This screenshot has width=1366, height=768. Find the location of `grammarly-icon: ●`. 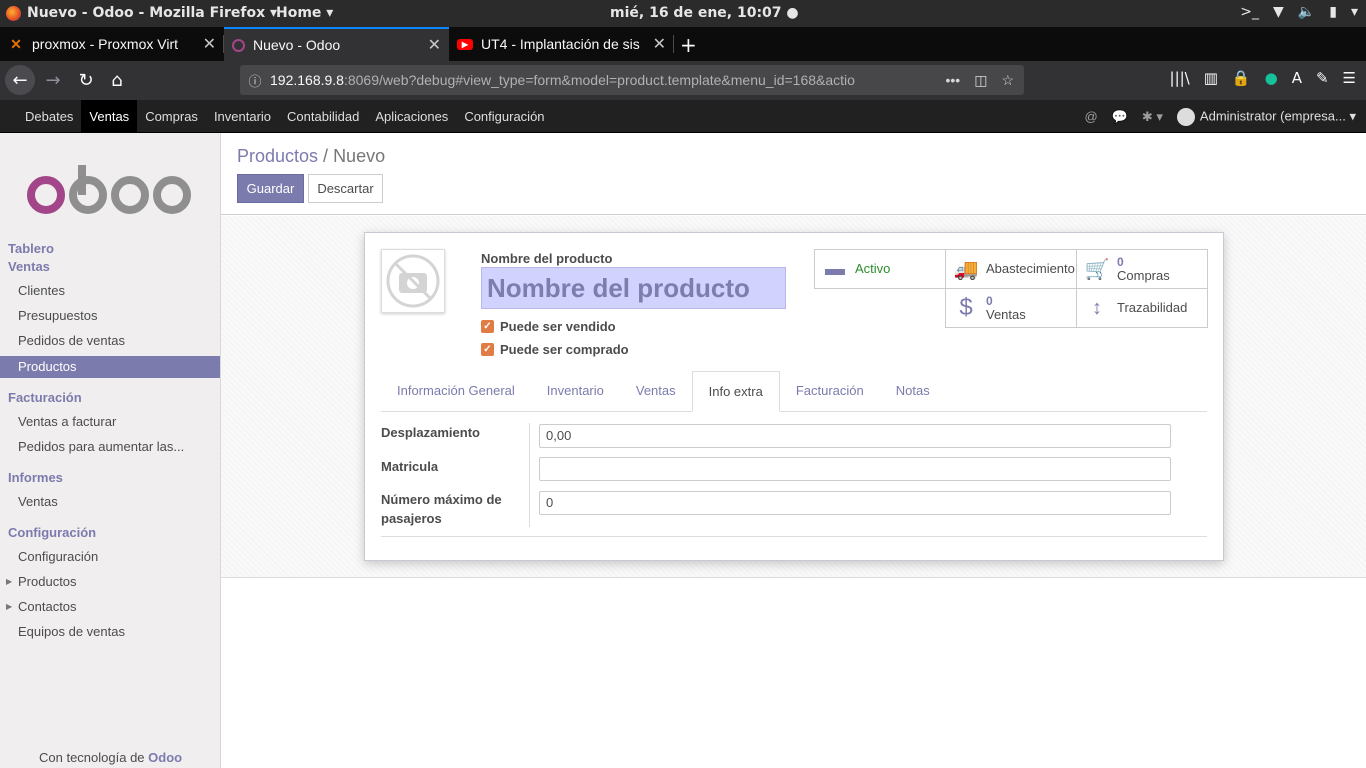

grammarly-icon: ● is located at coordinates (1271, 78).